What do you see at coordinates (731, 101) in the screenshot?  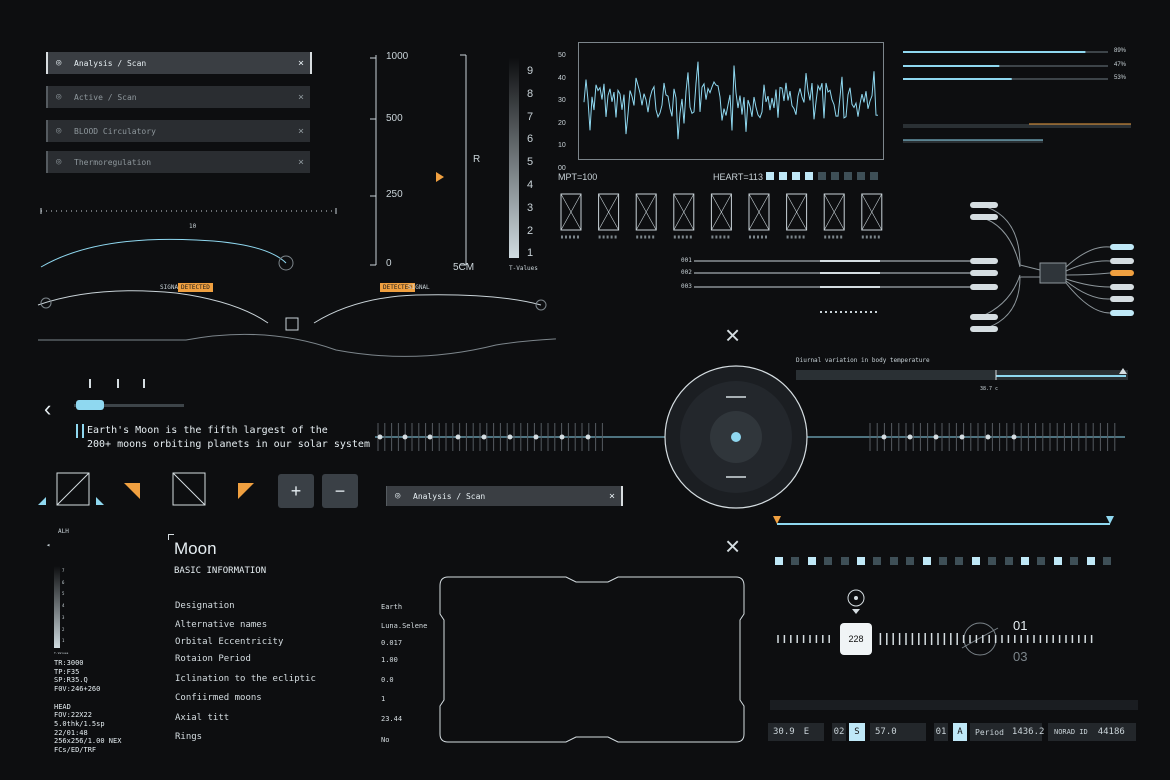 I see `heart-waveform` at bounding box center [731, 101].